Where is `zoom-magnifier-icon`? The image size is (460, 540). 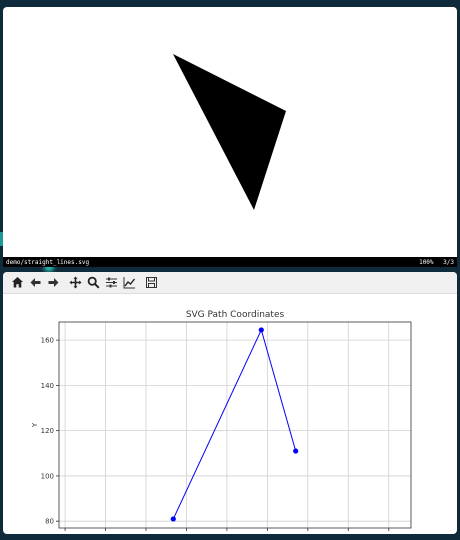 zoom-magnifier-icon is located at coordinates (93, 282).